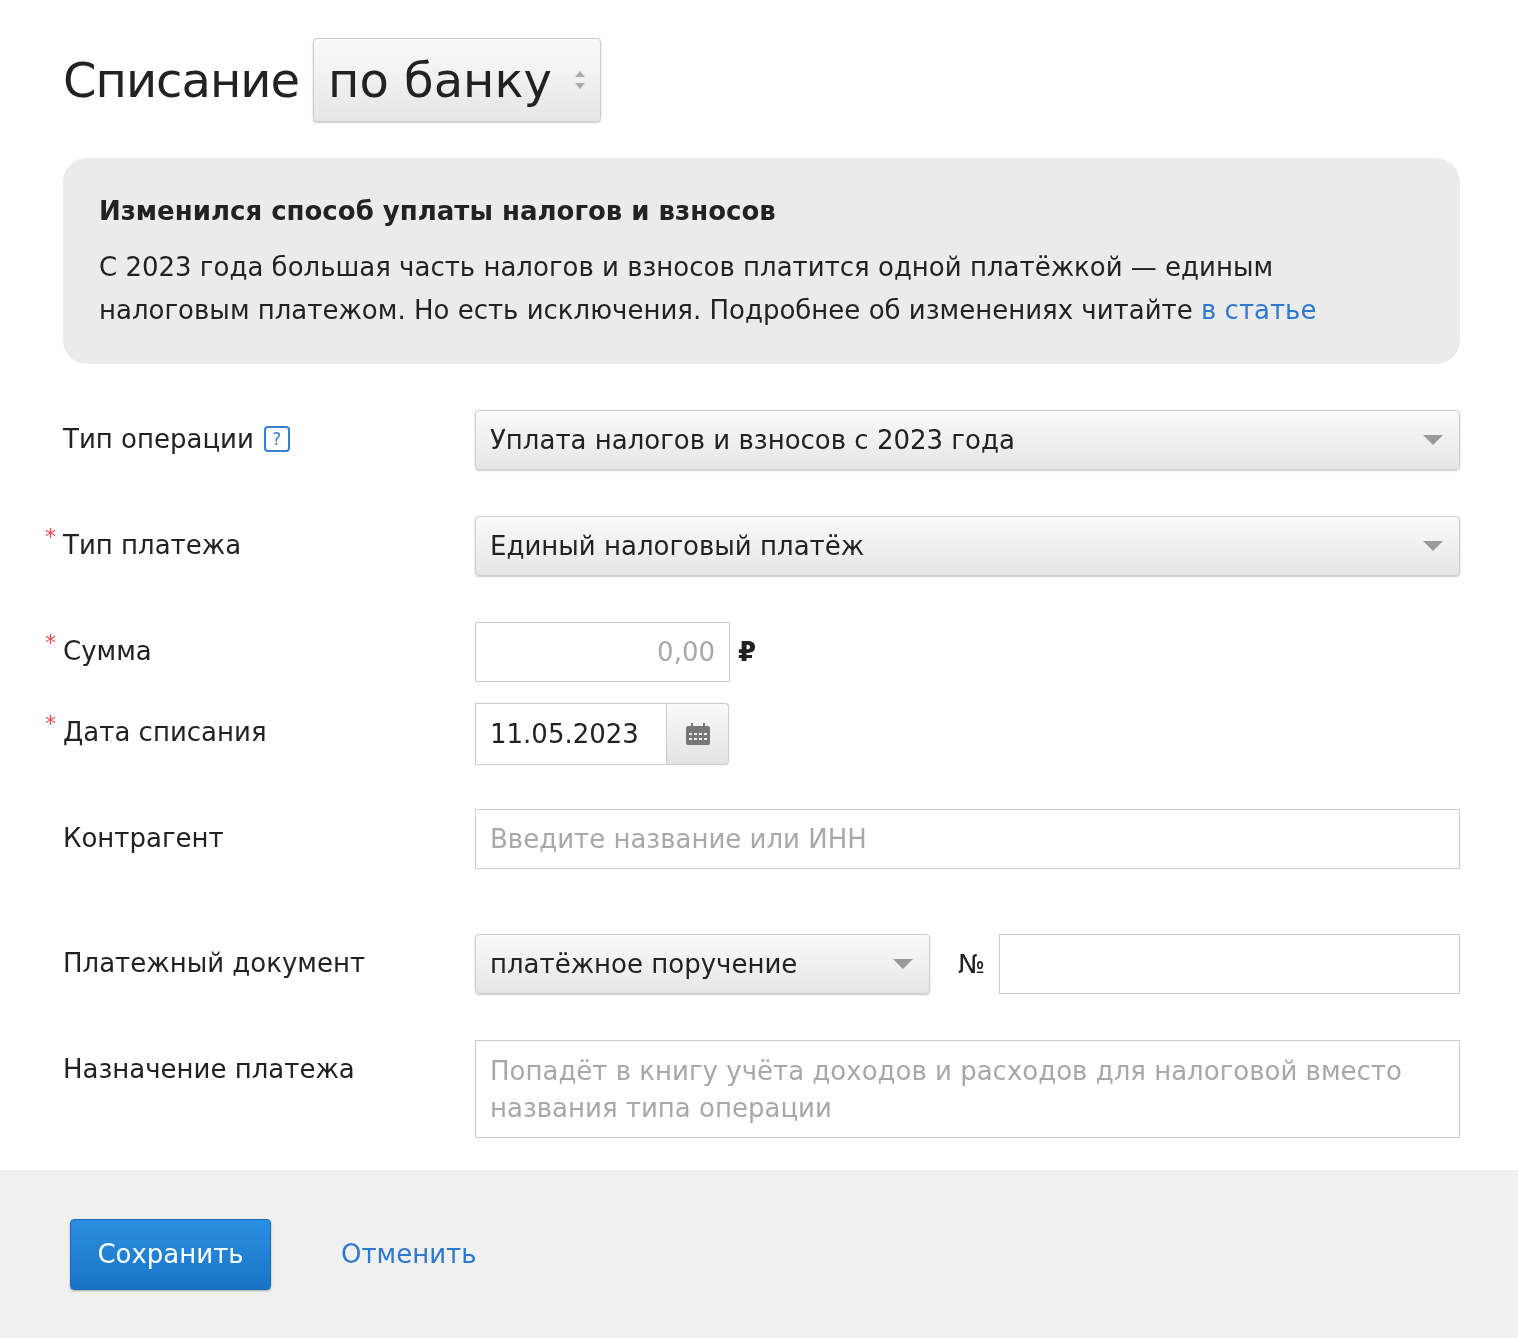 Image resolution: width=1518 pixels, height=1338 pixels. I want to click on currency-sign: ₽, so click(747, 652).